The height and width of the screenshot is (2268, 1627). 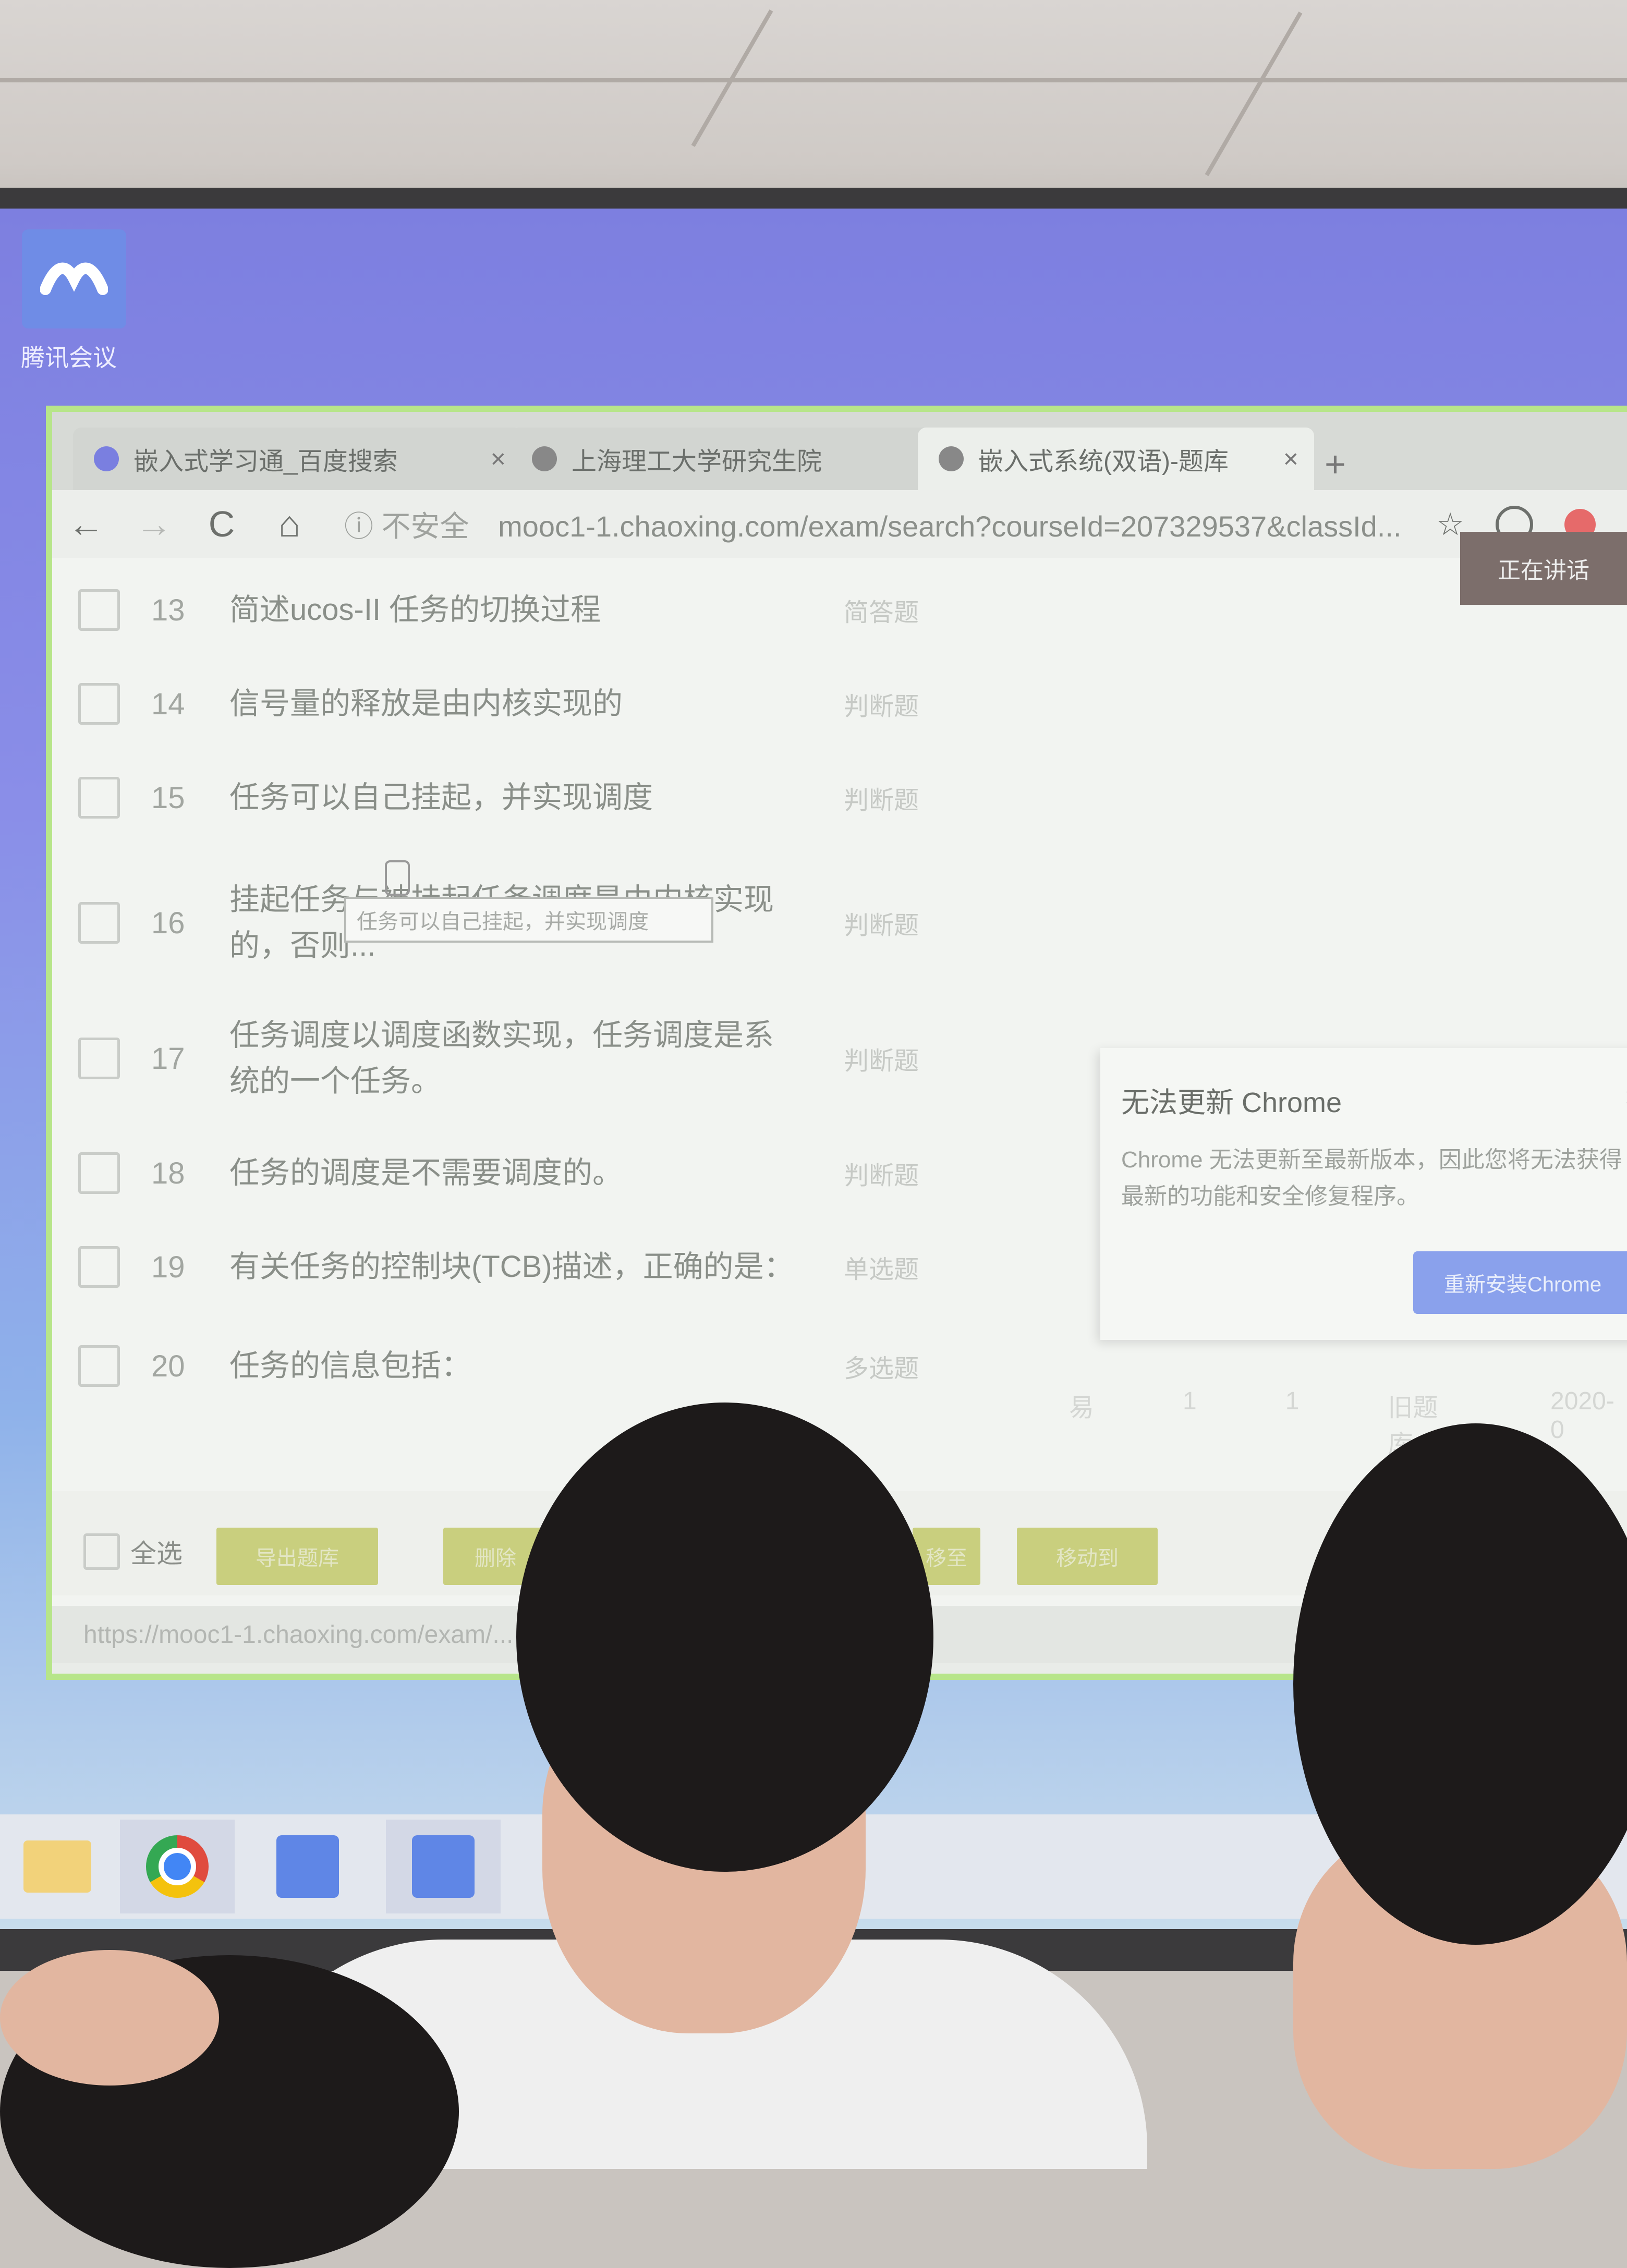 I want to click on tab-usst-graduate: 上海理工大学研究生院 ×, so click(x=740, y=459).